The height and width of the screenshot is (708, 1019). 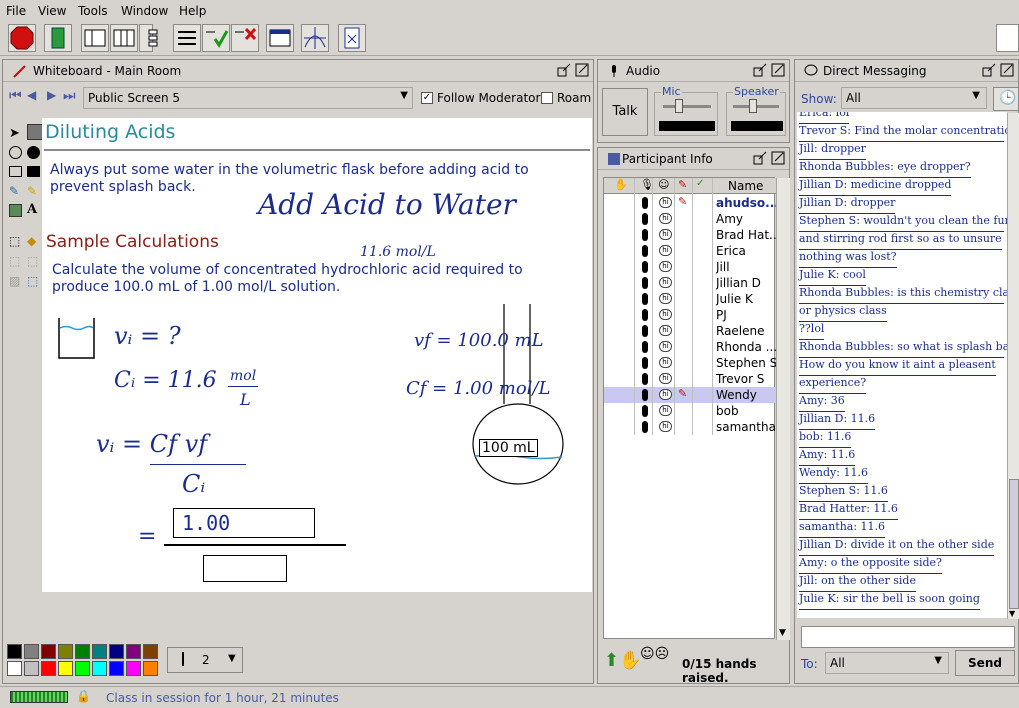 I want to click on region-select-icon: ⬚, so click(x=14, y=241).